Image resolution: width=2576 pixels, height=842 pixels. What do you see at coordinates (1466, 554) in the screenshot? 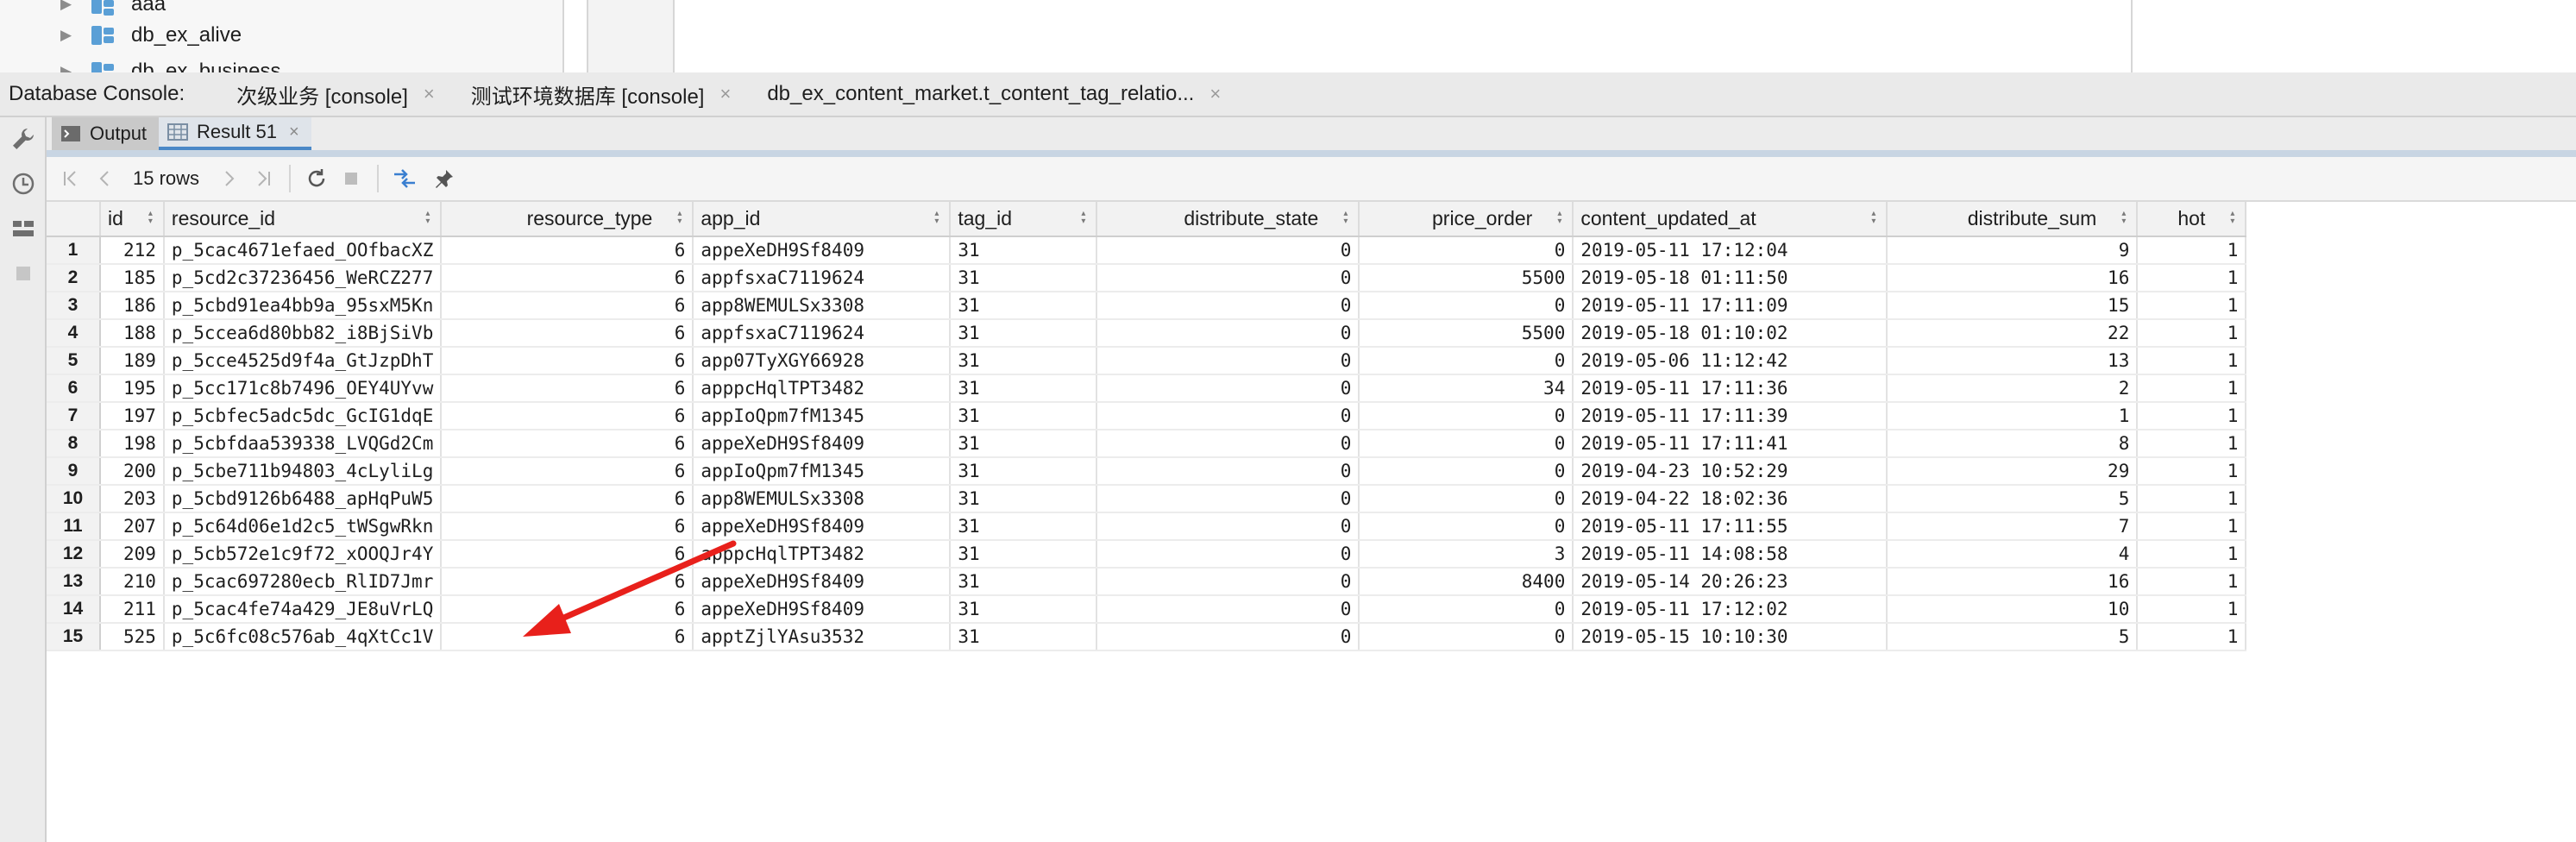
I see `cell-price-order: 3` at bounding box center [1466, 554].